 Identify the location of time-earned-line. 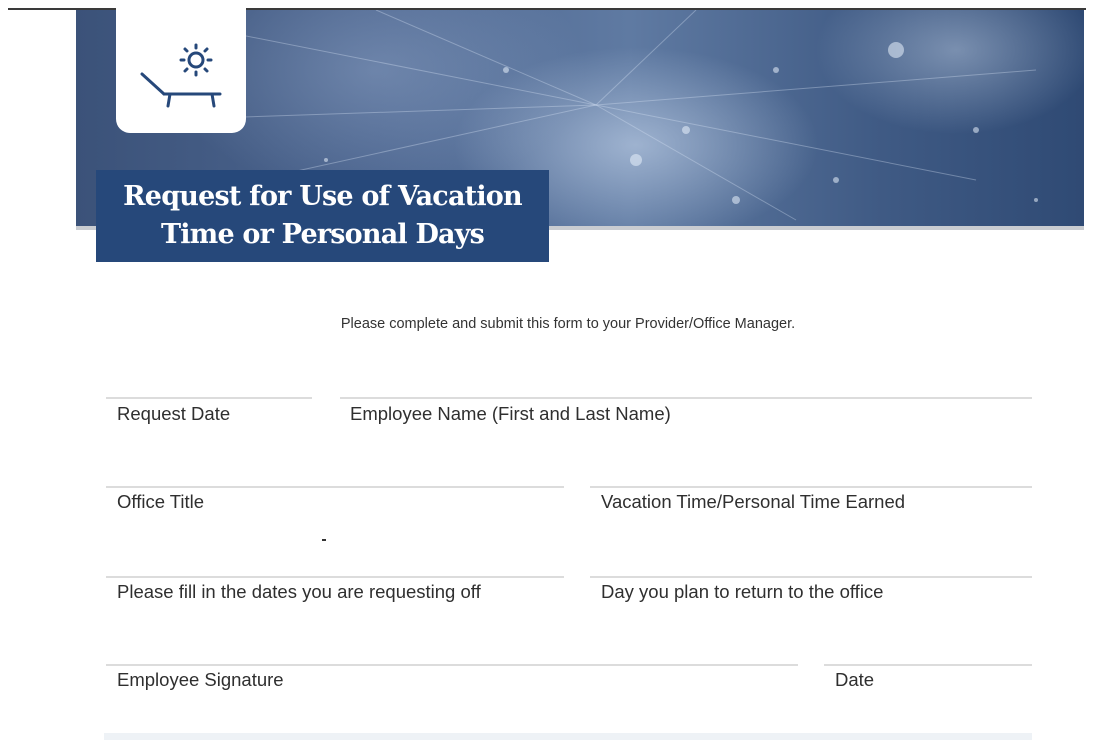
(811, 487).